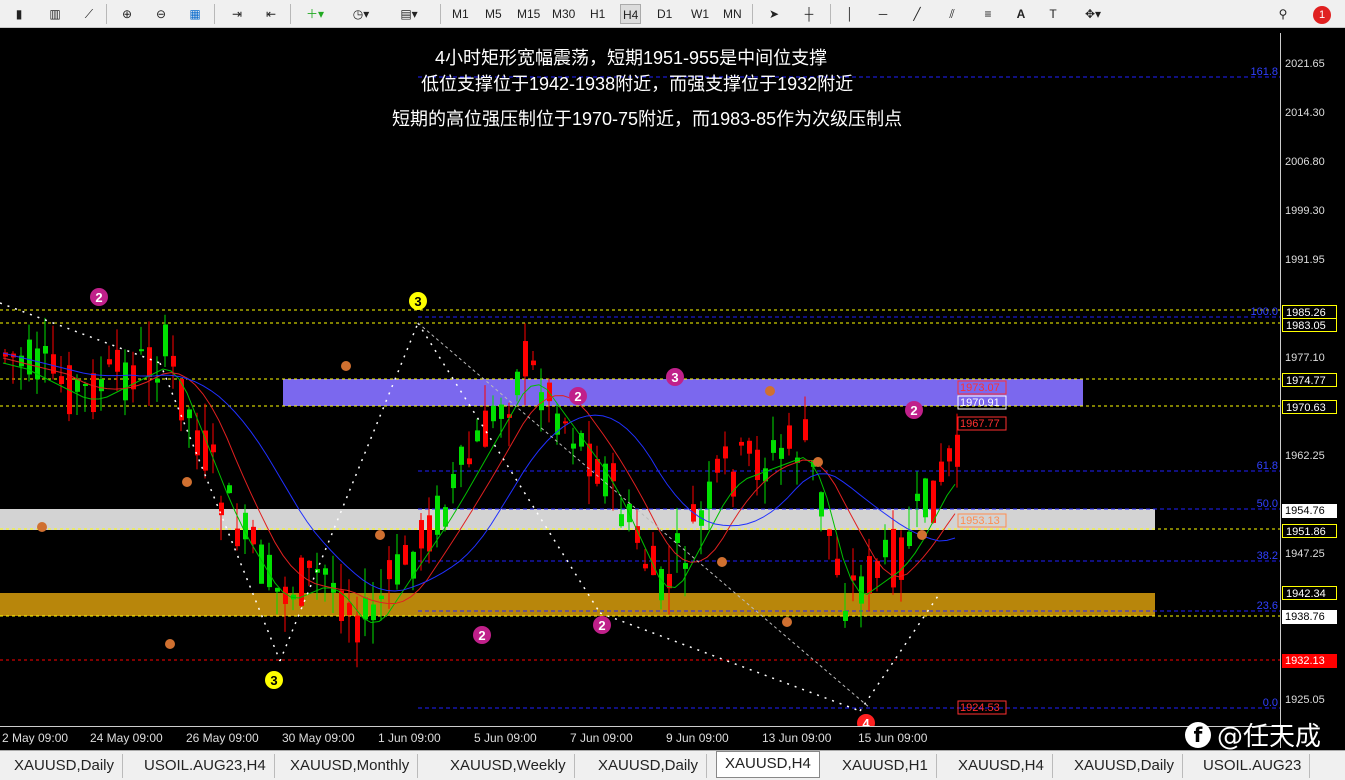 The height and width of the screenshot is (780, 1345). What do you see at coordinates (481, 635) in the screenshot?
I see `wave-label: 2` at bounding box center [481, 635].